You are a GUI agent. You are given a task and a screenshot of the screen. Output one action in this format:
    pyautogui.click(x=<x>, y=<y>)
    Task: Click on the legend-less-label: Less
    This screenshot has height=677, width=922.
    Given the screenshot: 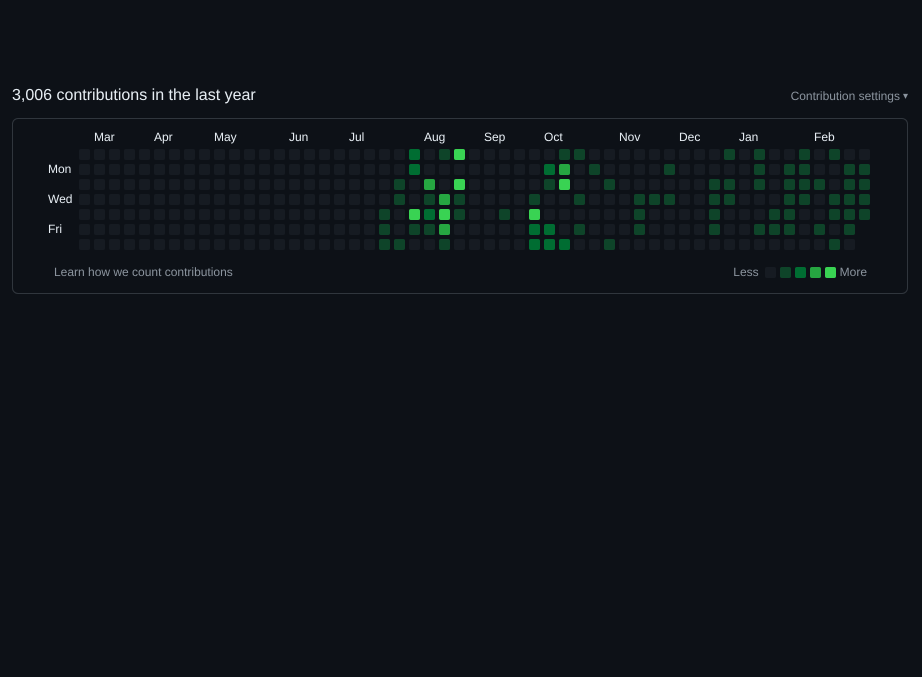 What is the action you would take?
    pyautogui.click(x=746, y=272)
    